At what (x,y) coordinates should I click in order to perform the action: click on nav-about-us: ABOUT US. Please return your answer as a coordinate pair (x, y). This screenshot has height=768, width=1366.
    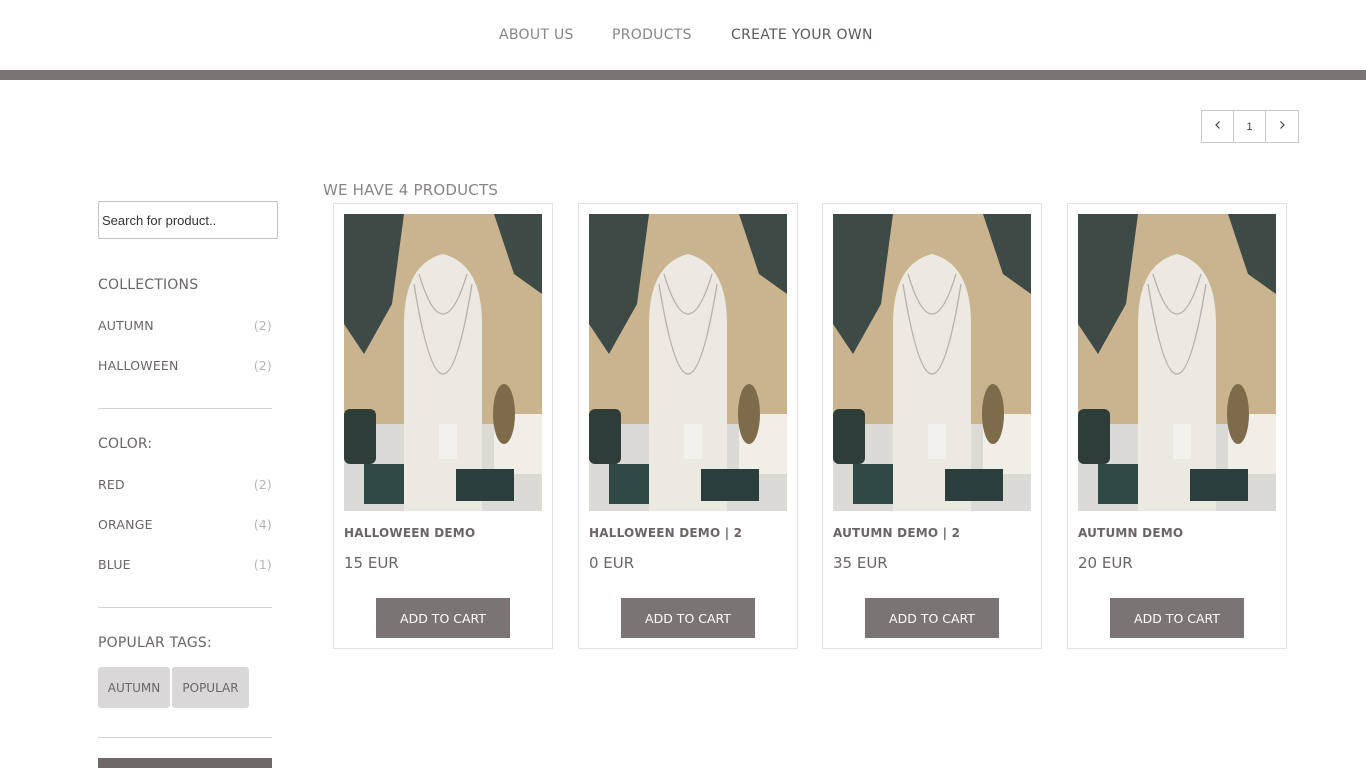
    Looking at the image, I should click on (536, 35).